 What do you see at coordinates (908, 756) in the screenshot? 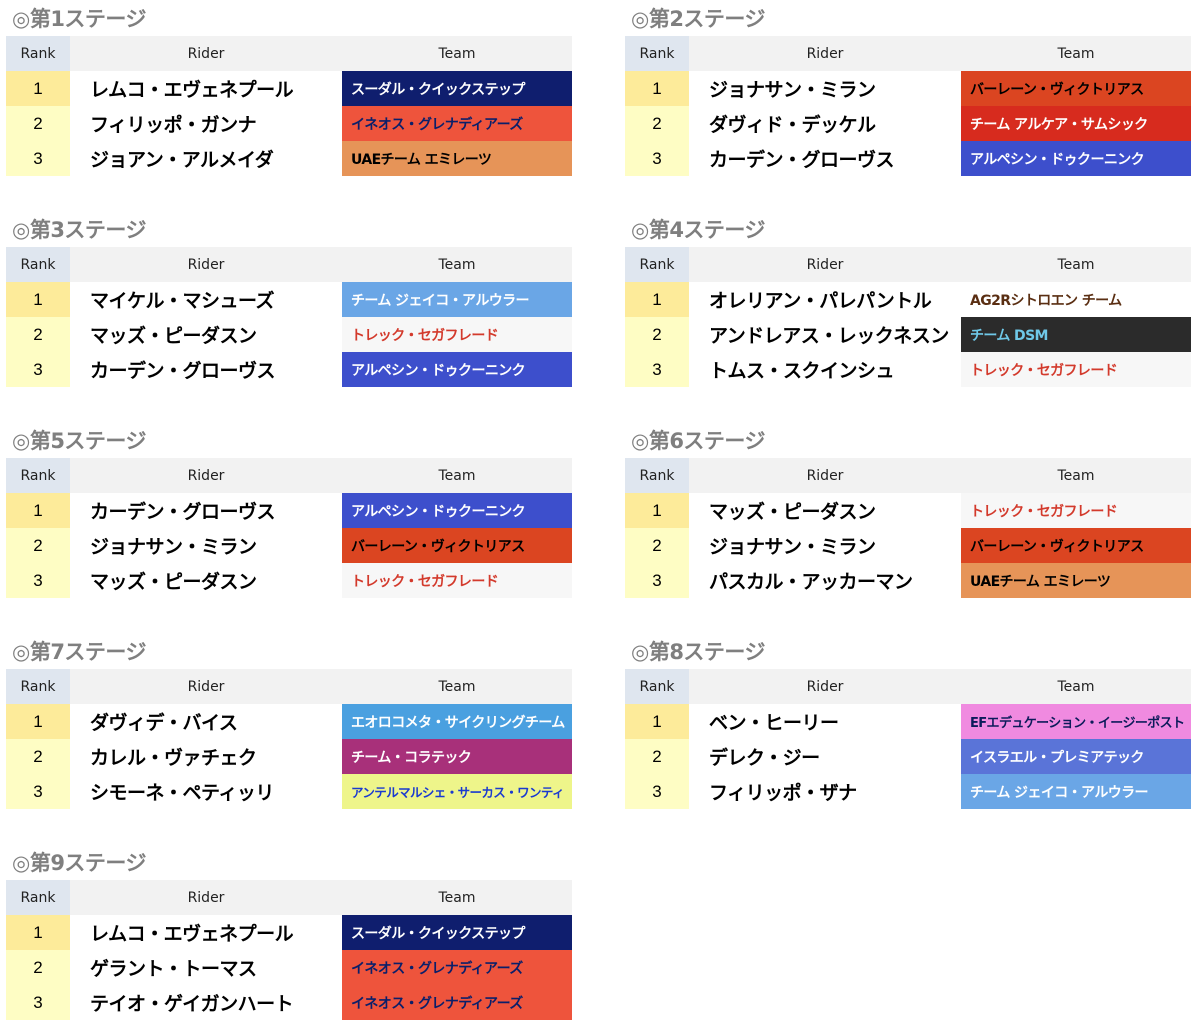
I see `table-row: 2 デレク・ジー イスラエル・プレミアテック` at bounding box center [908, 756].